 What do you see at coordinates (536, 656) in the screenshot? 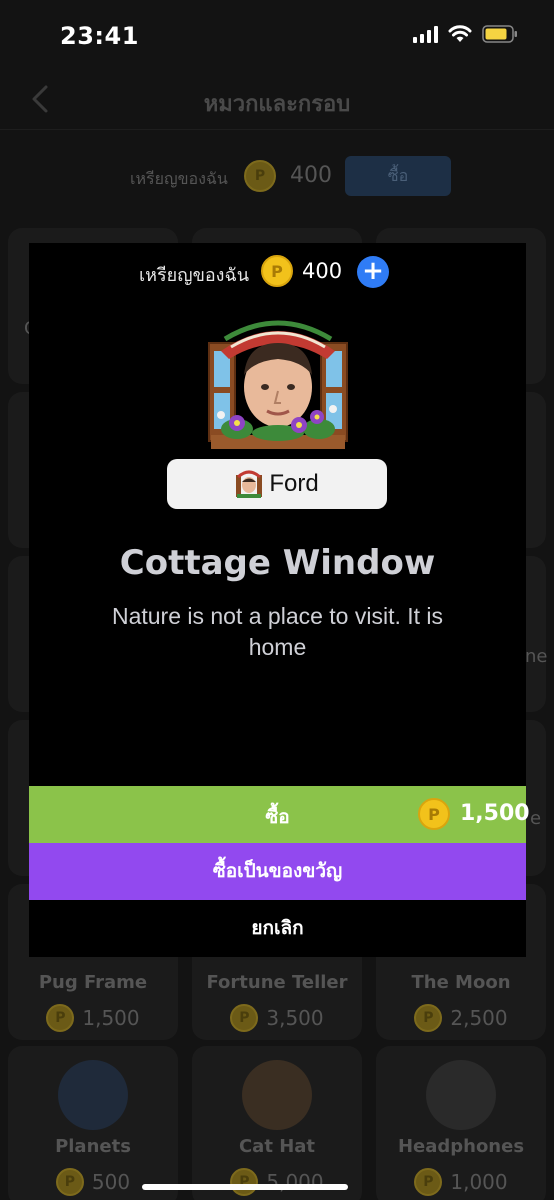
I see `partial-card-text: ne` at bounding box center [536, 656].